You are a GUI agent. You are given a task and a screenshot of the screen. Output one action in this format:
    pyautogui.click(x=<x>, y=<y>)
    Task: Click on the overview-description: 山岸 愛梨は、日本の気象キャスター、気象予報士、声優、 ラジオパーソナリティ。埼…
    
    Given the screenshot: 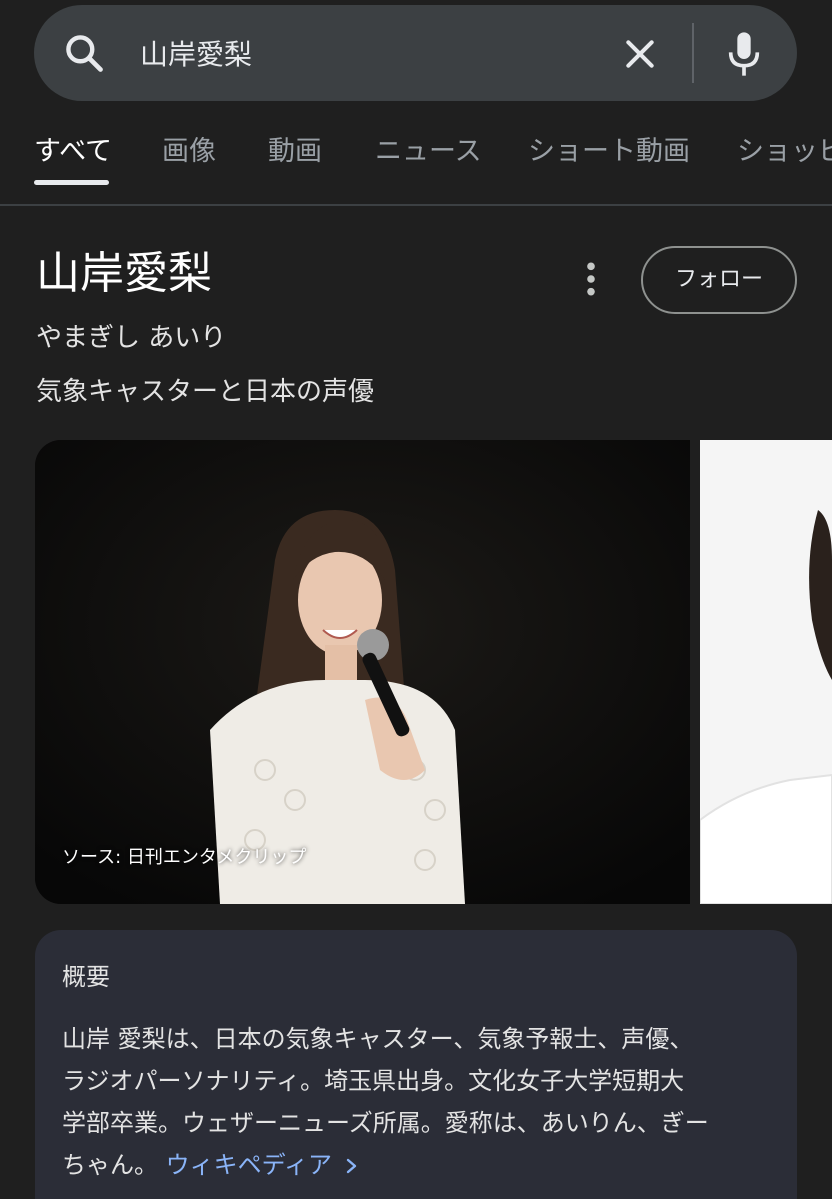 What is the action you would take?
    pyautogui.click(x=422, y=1102)
    